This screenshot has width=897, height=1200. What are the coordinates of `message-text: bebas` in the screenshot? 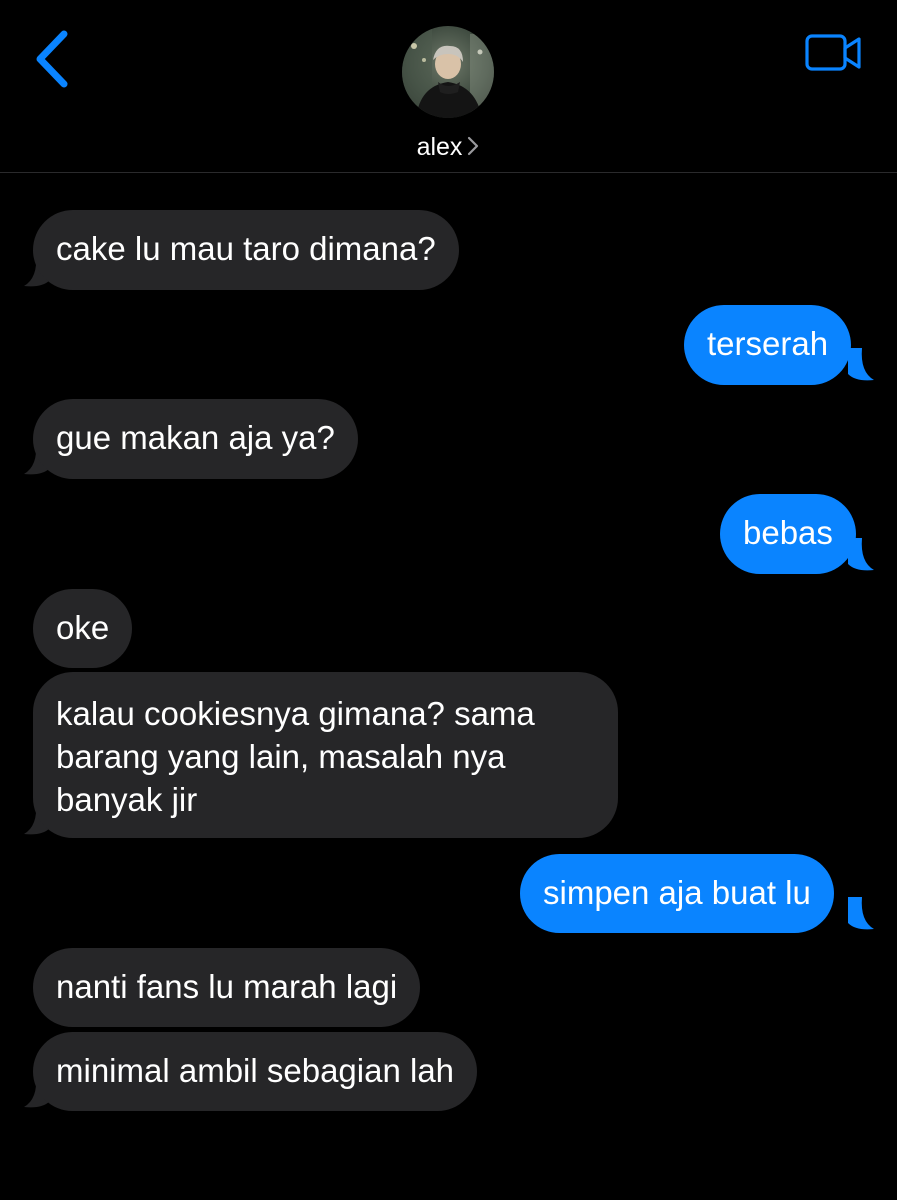 It's located at (788, 532).